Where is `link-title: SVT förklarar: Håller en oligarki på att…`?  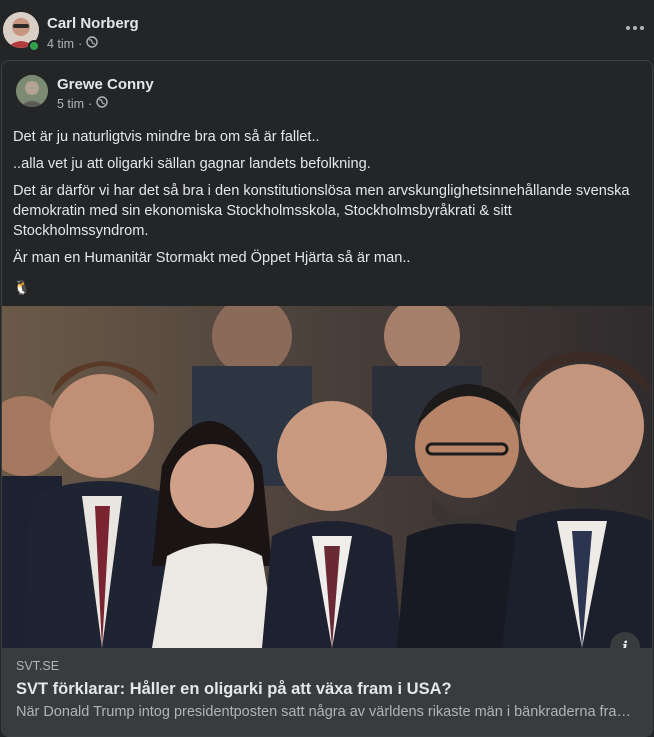 link-title: SVT förklarar: Håller en oligarki på att… is located at coordinates (234, 689).